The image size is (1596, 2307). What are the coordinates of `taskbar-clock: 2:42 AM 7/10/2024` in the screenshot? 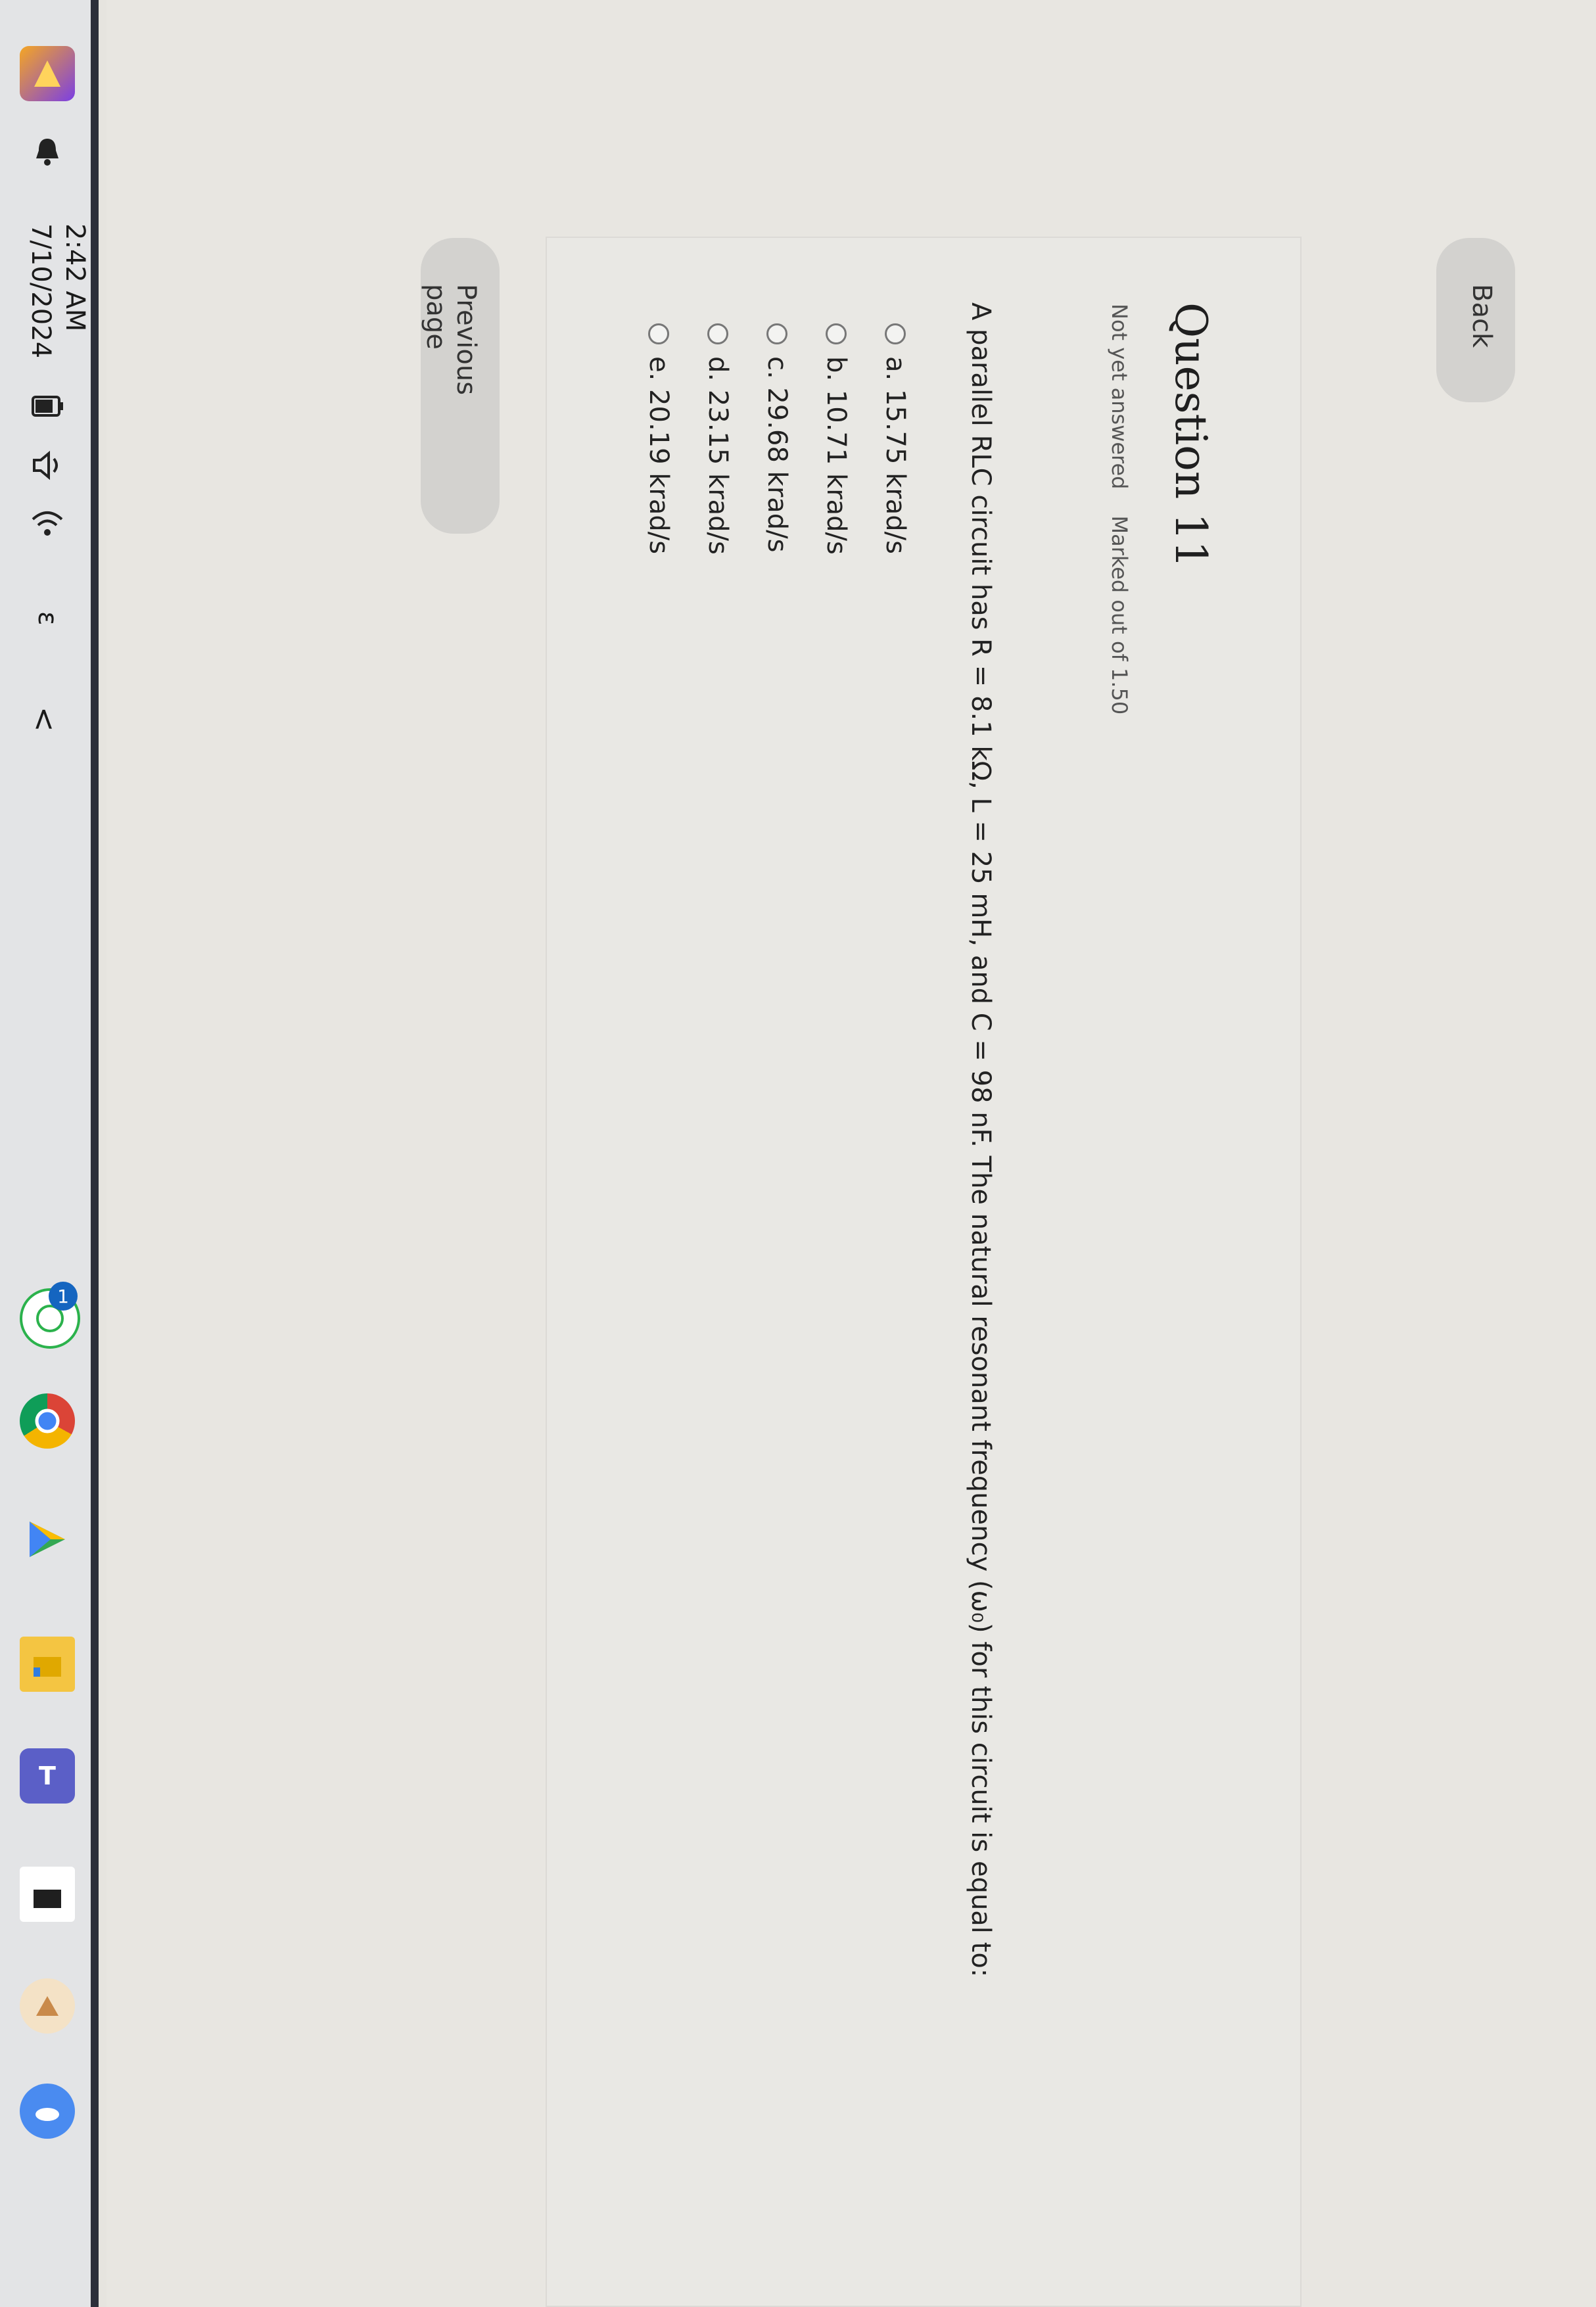 It's located at (58, 290).